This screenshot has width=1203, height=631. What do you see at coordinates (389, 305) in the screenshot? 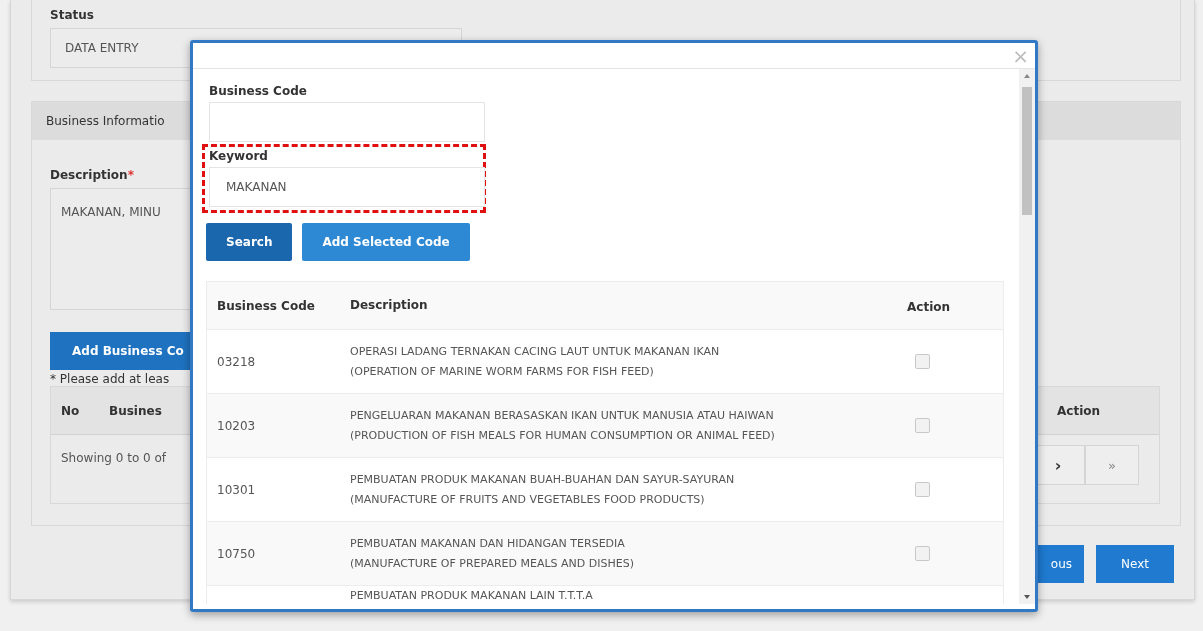
I see `column-header: Description` at bounding box center [389, 305].